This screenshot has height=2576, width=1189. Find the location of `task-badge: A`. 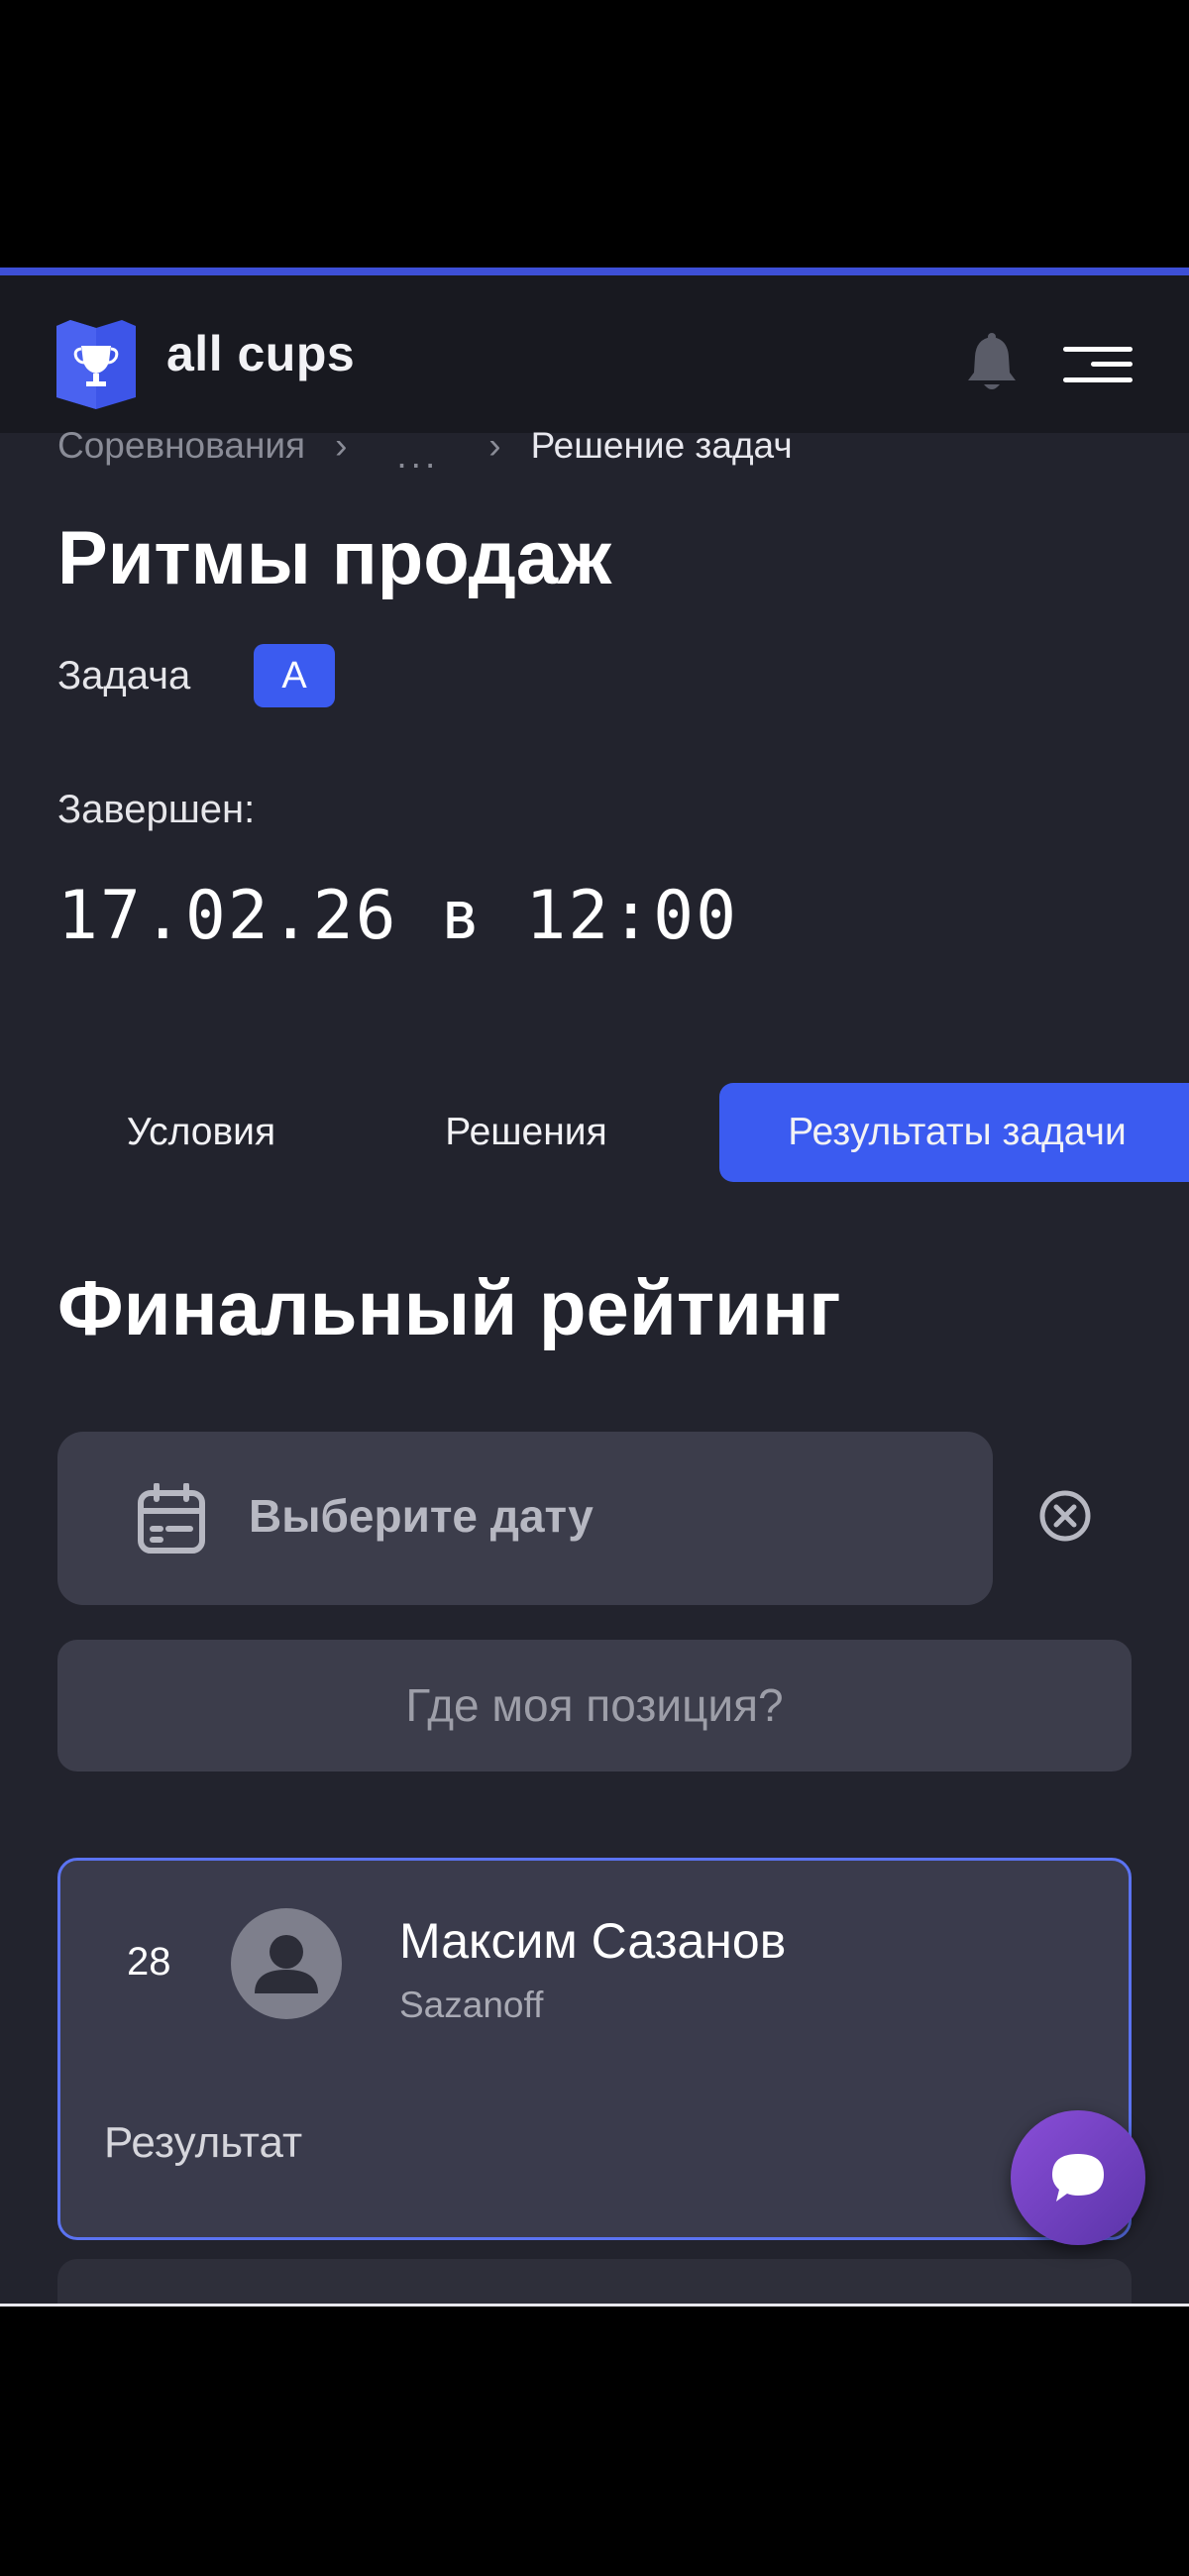

task-badge: A is located at coordinates (295, 675).